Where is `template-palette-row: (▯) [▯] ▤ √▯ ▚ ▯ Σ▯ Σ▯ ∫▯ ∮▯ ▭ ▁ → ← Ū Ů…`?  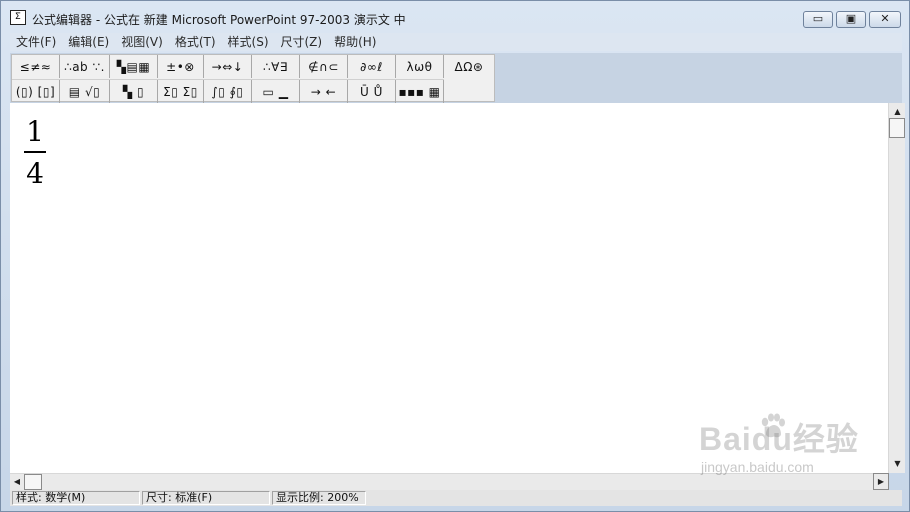 template-palette-row: (▯) [▯] ▤ √▯ ▚ ▯ Σ▯ Σ▯ ∫▯ ∮▯ ▭ ▁ → ← Ū Ů… is located at coordinates (228, 91).